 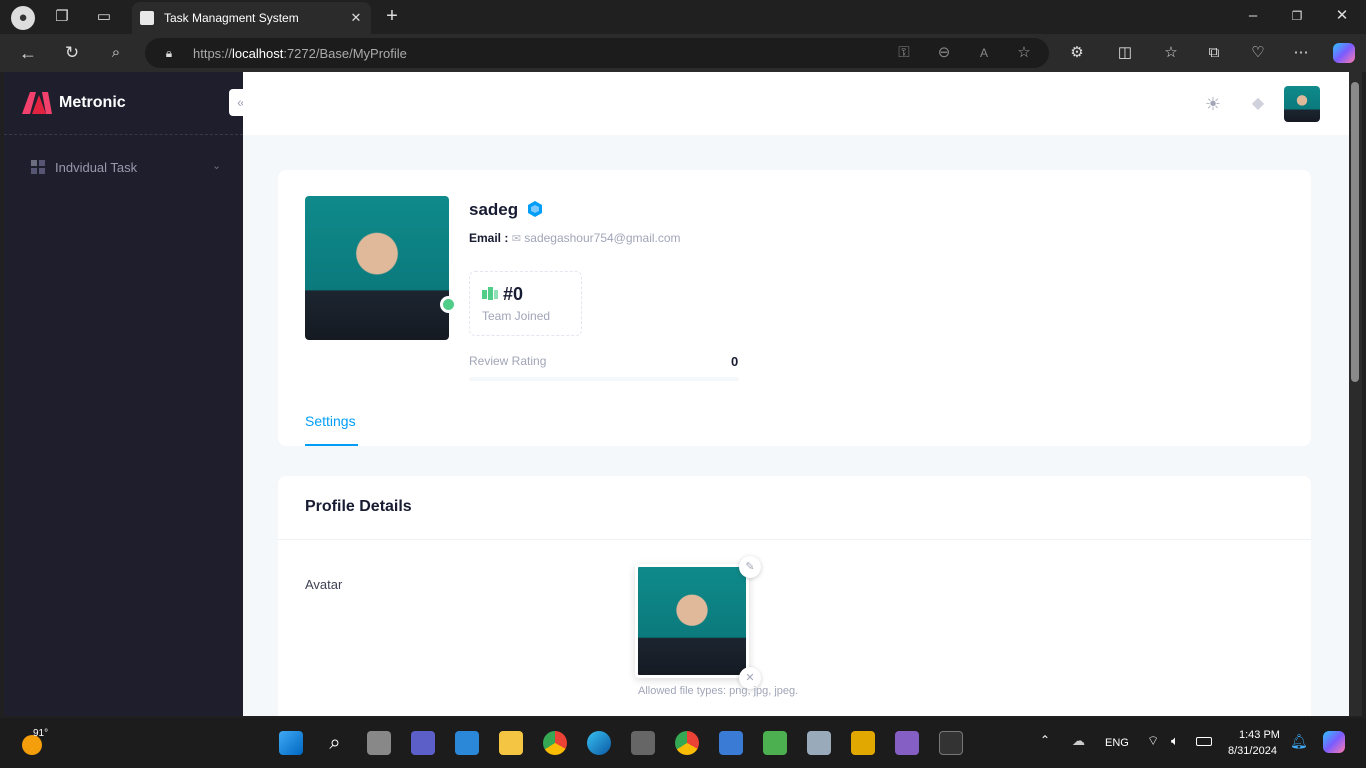 What do you see at coordinates (907, 743) in the screenshot?
I see `visual-studio-icon` at bounding box center [907, 743].